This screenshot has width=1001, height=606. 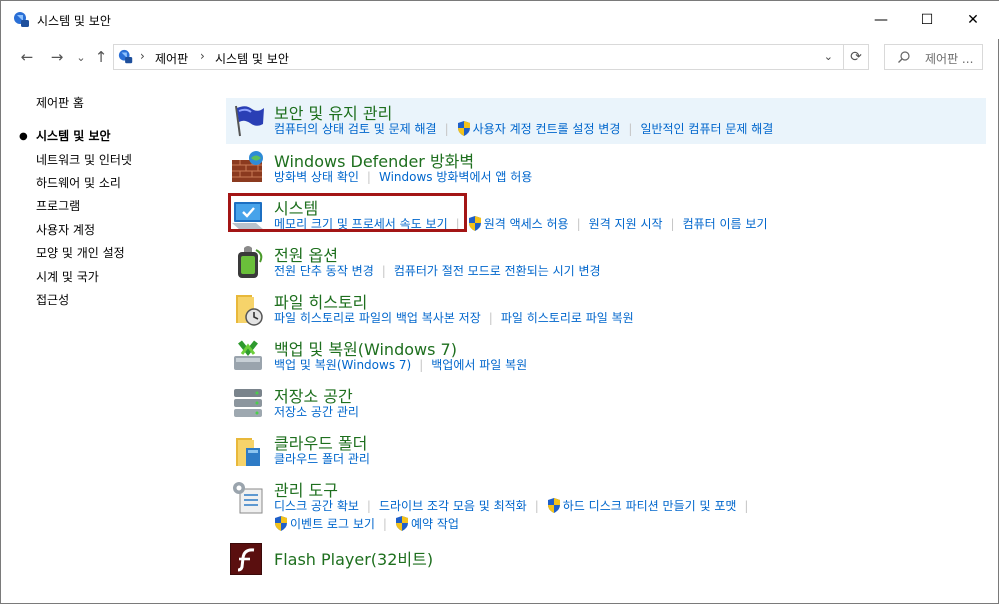 What do you see at coordinates (74, 21) in the screenshot?
I see `window-title: 시스템 및 보안` at bounding box center [74, 21].